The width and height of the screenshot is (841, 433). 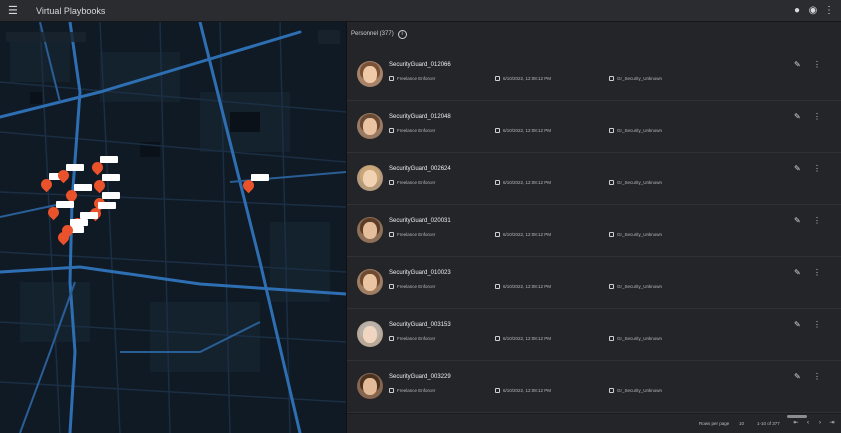 I want to click on page-range: 1-10 of 377, so click(x=768, y=423).